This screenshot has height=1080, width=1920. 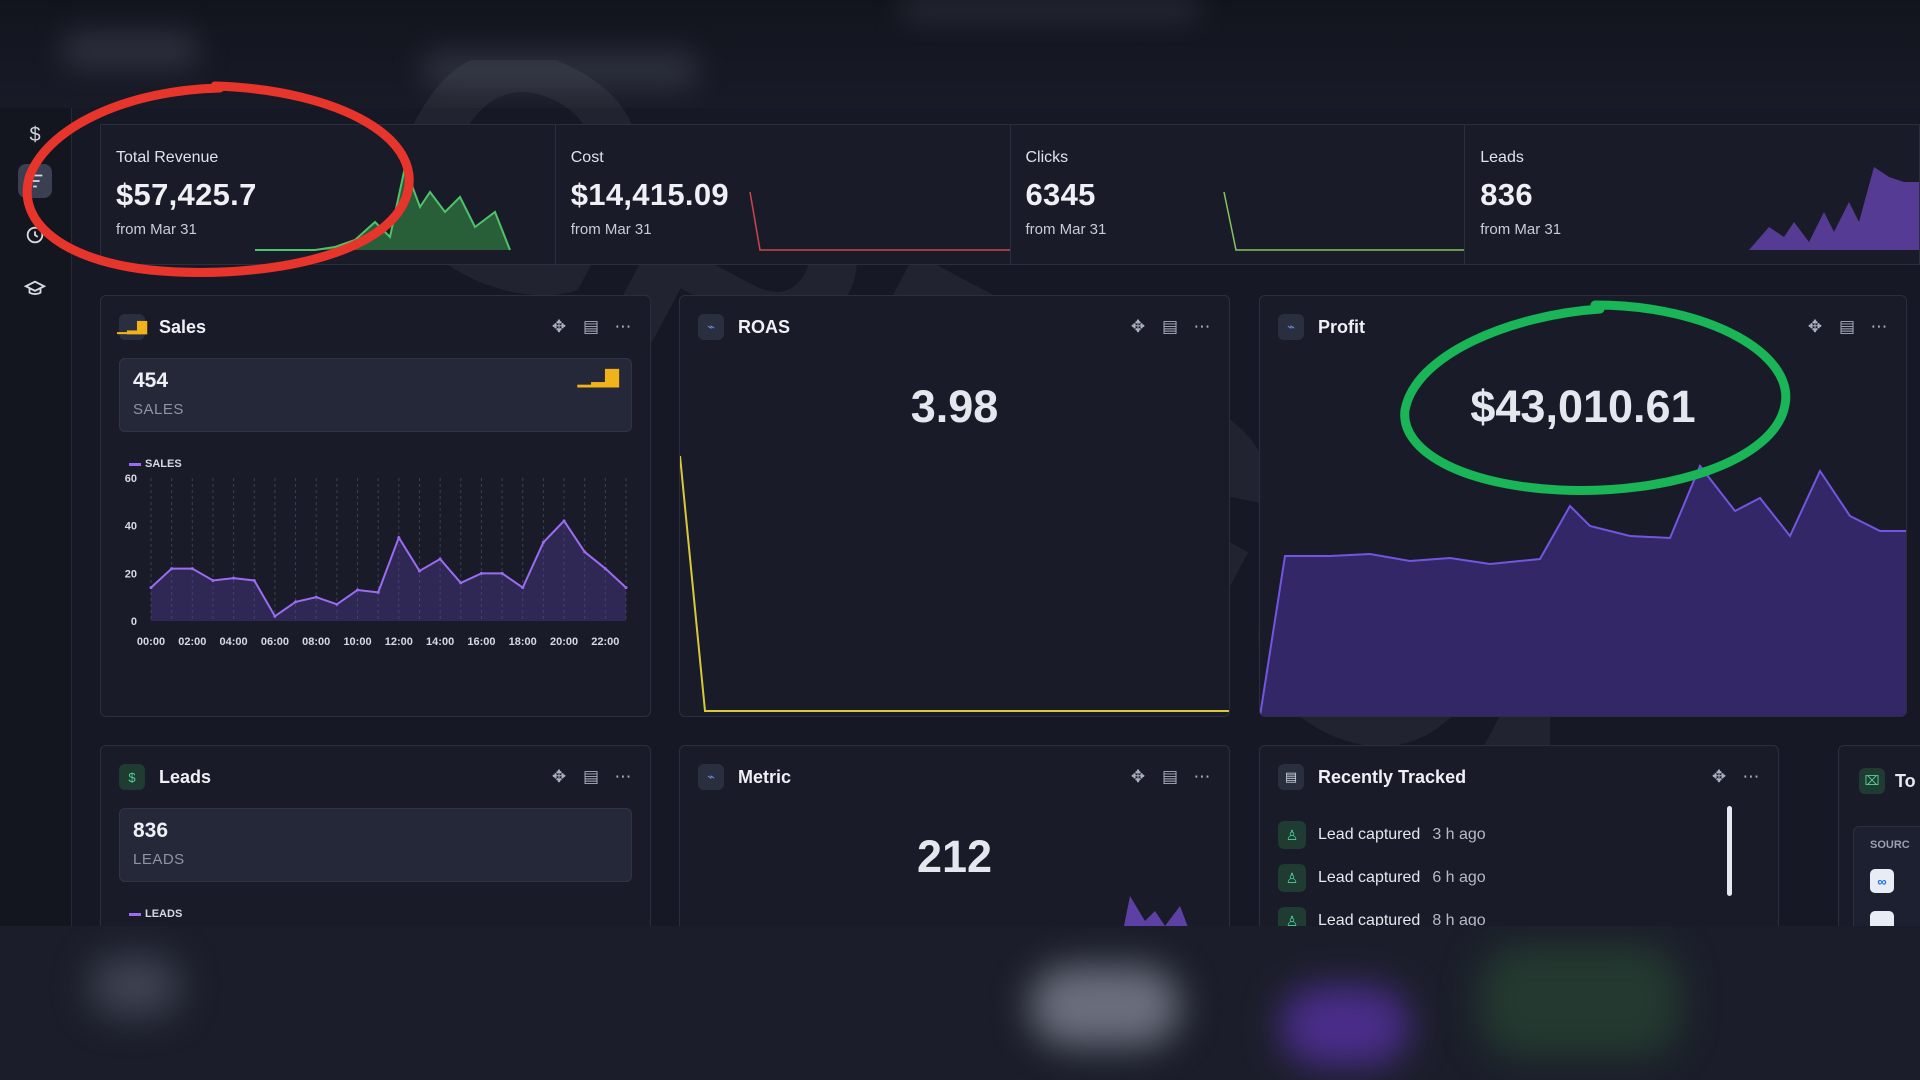 I want to click on card-header: ⌁ Metric ✥ ▤ ⋯, so click(x=954, y=777).